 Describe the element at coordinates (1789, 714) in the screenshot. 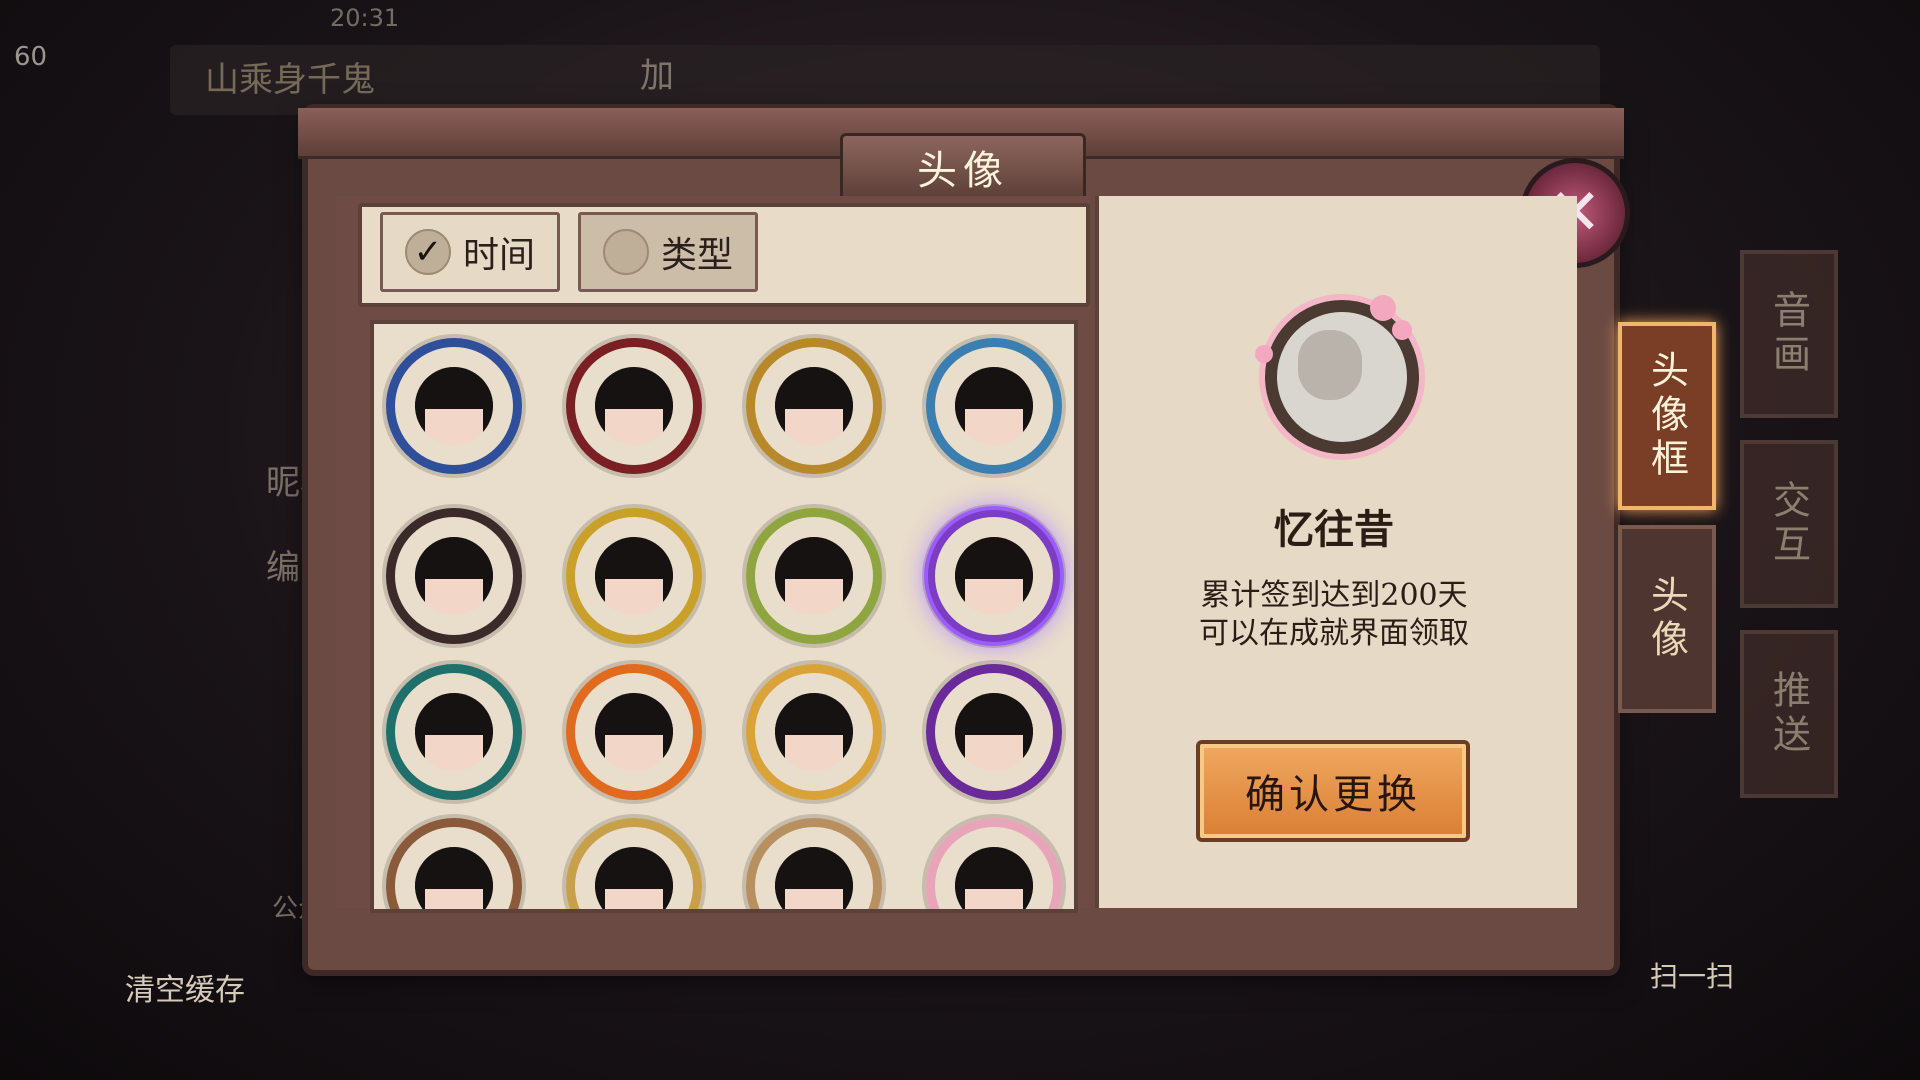

I see `tab-push: 推送` at that location.